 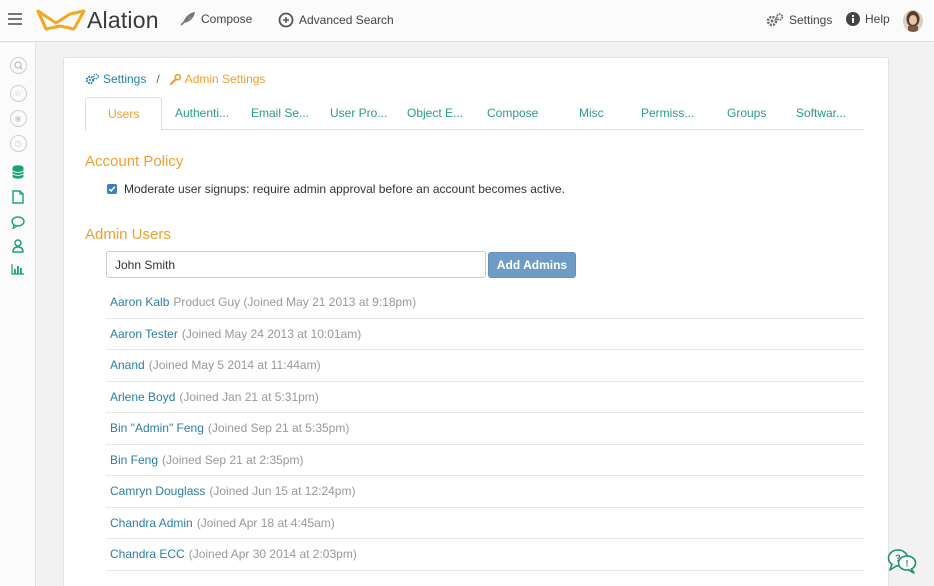 I want to click on user-joined-text: (Joined Sep 21 at 5:35pm), so click(x=278, y=428).